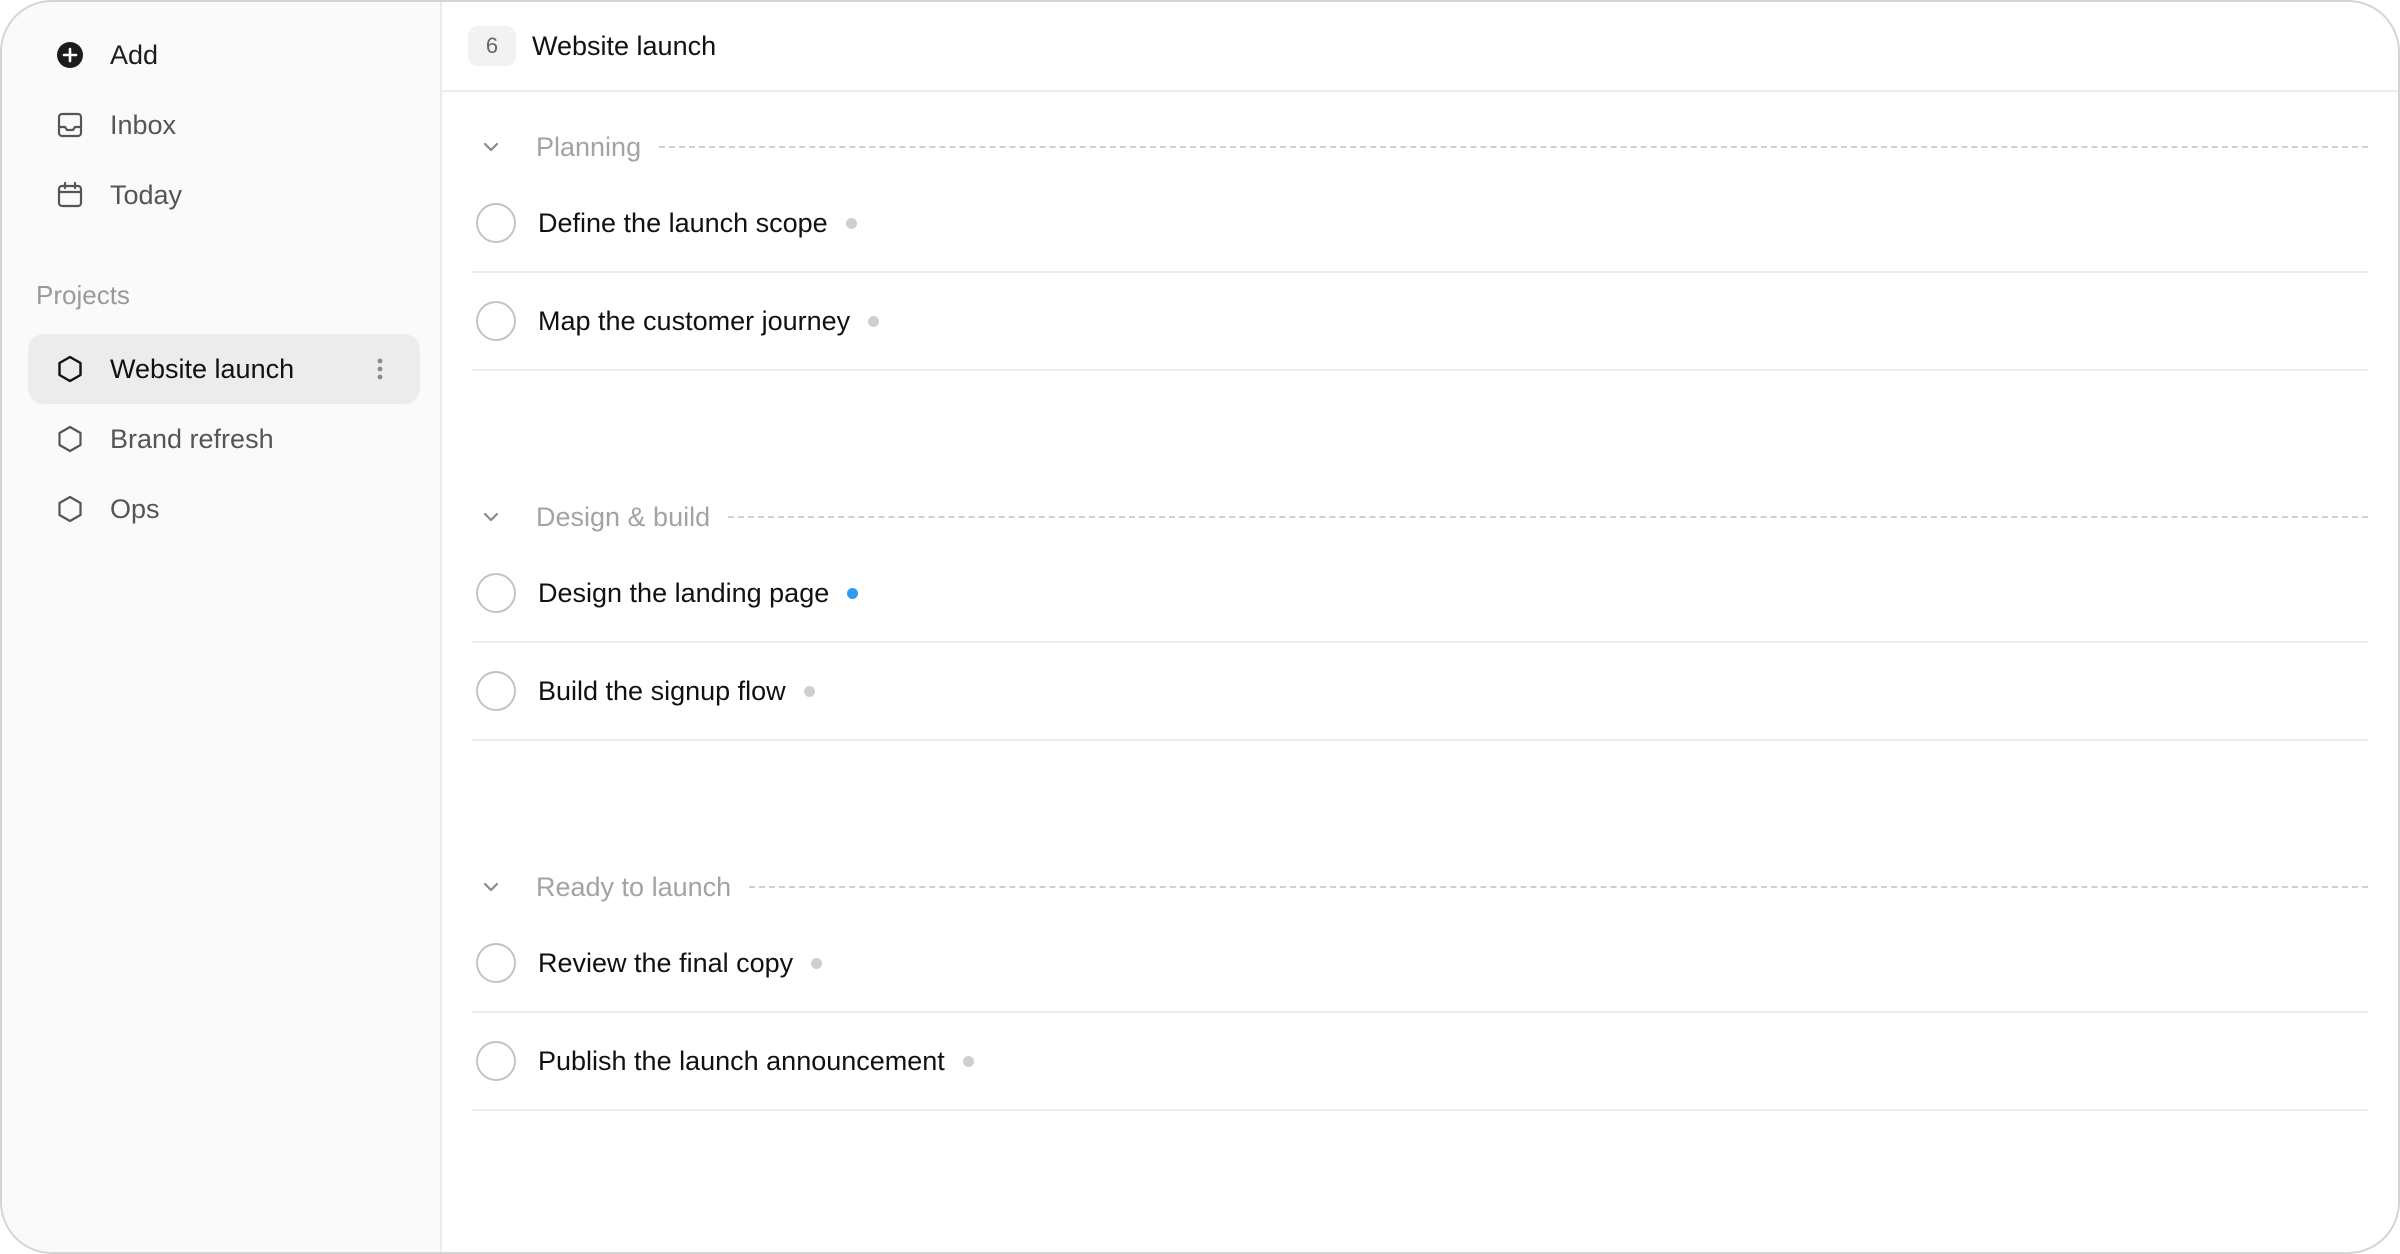  What do you see at coordinates (1420, 47) in the screenshot?
I see `header: 6 Website launch` at bounding box center [1420, 47].